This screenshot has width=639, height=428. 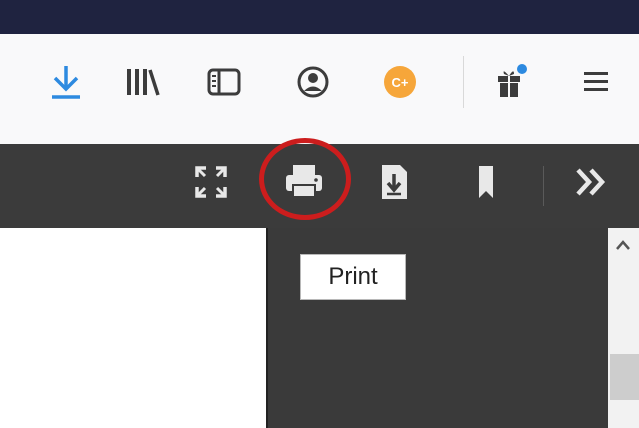 What do you see at coordinates (596, 82) in the screenshot?
I see `menu-icon` at bounding box center [596, 82].